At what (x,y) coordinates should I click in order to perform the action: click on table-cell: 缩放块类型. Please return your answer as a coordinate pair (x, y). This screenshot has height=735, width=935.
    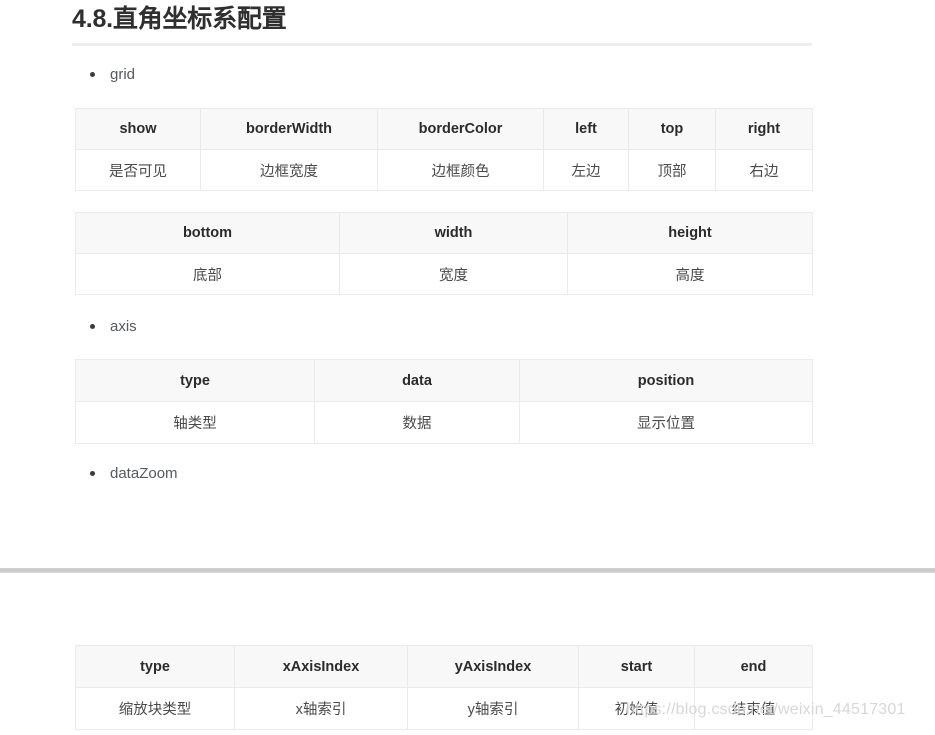
    Looking at the image, I should click on (155, 708).